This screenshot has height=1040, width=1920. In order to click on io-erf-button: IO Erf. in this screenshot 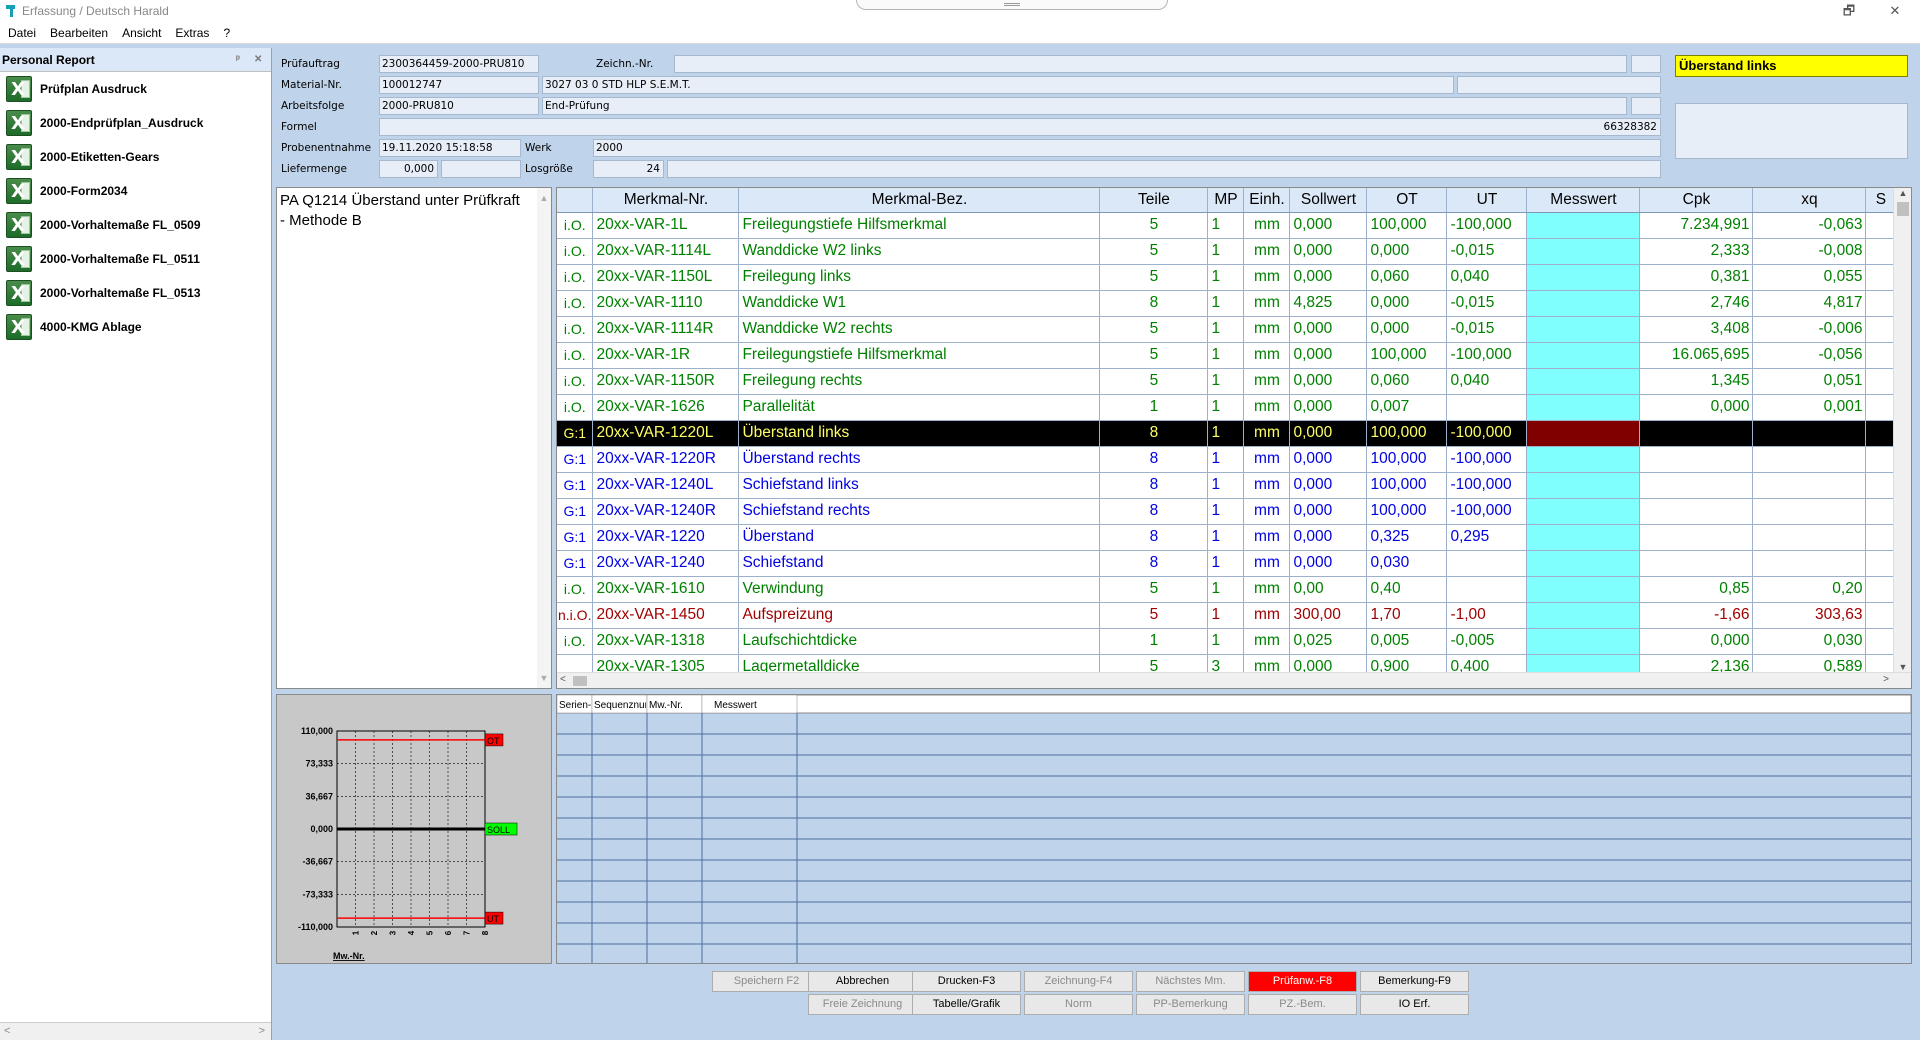, I will do `click(1414, 1004)`.